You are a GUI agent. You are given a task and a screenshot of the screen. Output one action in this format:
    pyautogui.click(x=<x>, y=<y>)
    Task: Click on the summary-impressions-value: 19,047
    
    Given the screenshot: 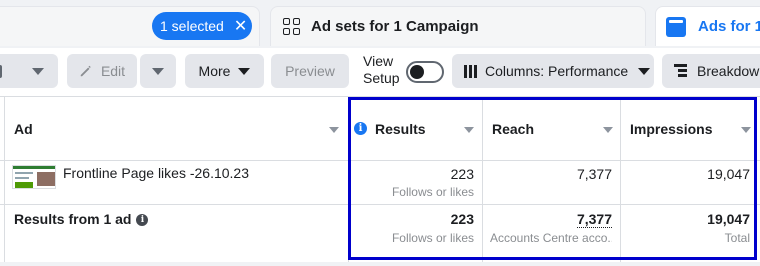 What is the action you would take?
    pyautogui.click(x=728, y=219)
    